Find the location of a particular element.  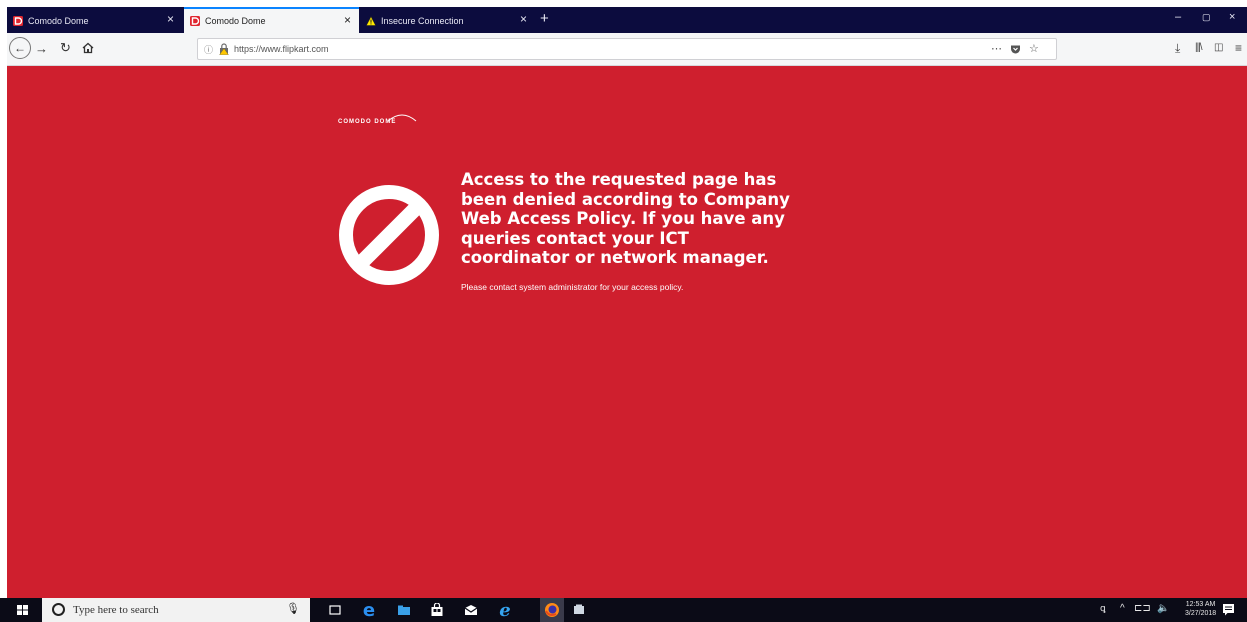

network-icon: ⊏⊐ is located at coordinates (1142, 608).